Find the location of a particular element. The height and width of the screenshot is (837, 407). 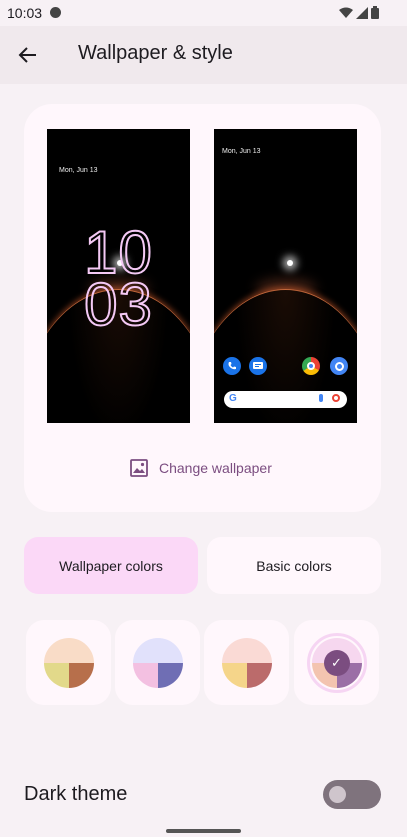

dark-theme-label: Dark theme is located at coordinates (76, 794).